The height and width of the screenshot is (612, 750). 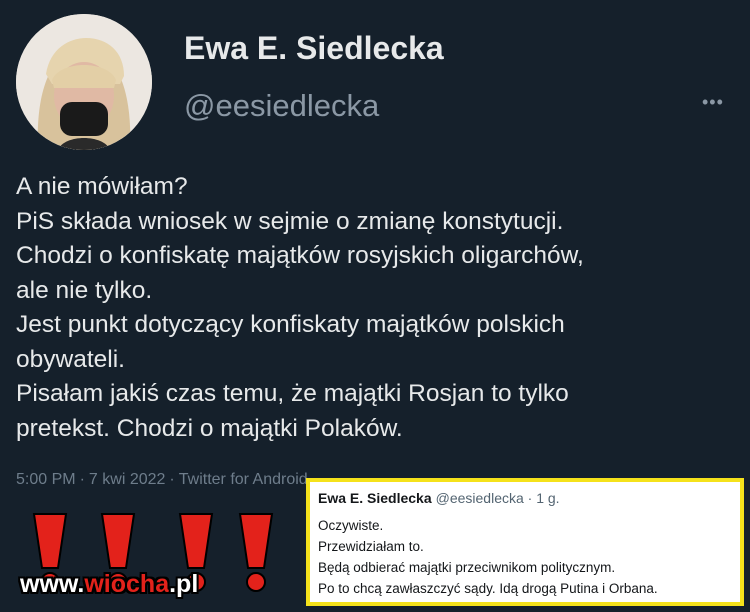 I want to click on quoted-tweet-header: Ewa E. Siedlecka @eesiedlecka · 1 g., so click(x=439, y=498).